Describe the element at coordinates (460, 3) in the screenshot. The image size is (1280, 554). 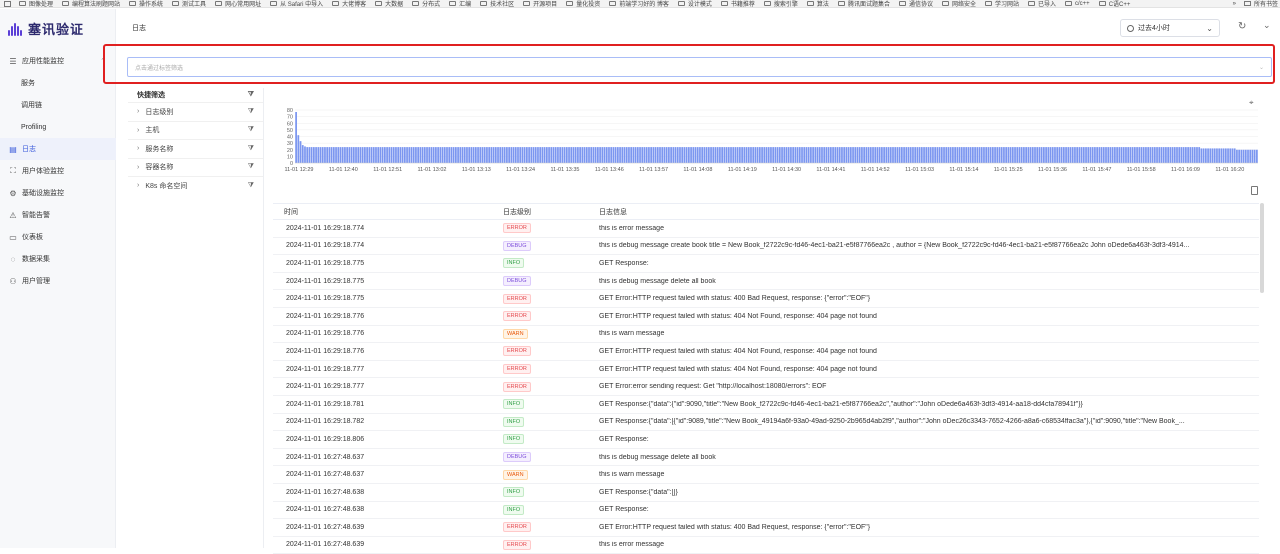
I see `bookmark-item: 汇编` at that location.